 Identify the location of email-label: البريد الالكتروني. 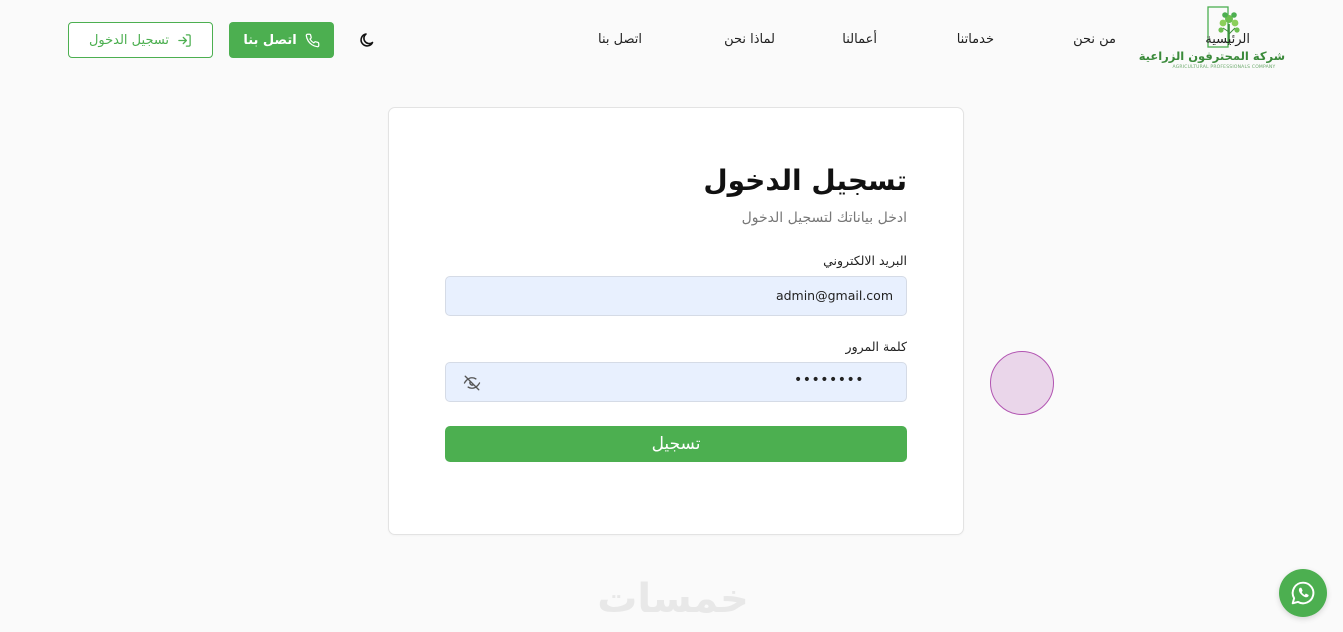
(865, 260).